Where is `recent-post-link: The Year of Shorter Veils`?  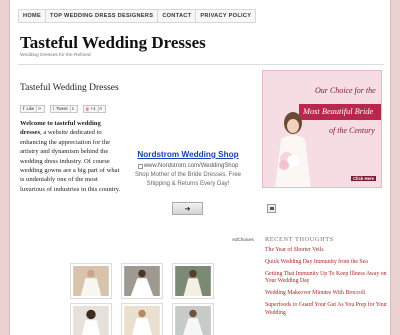
recent-post-link: The Year of Shorter Veils is located at coordinates (327, 253).